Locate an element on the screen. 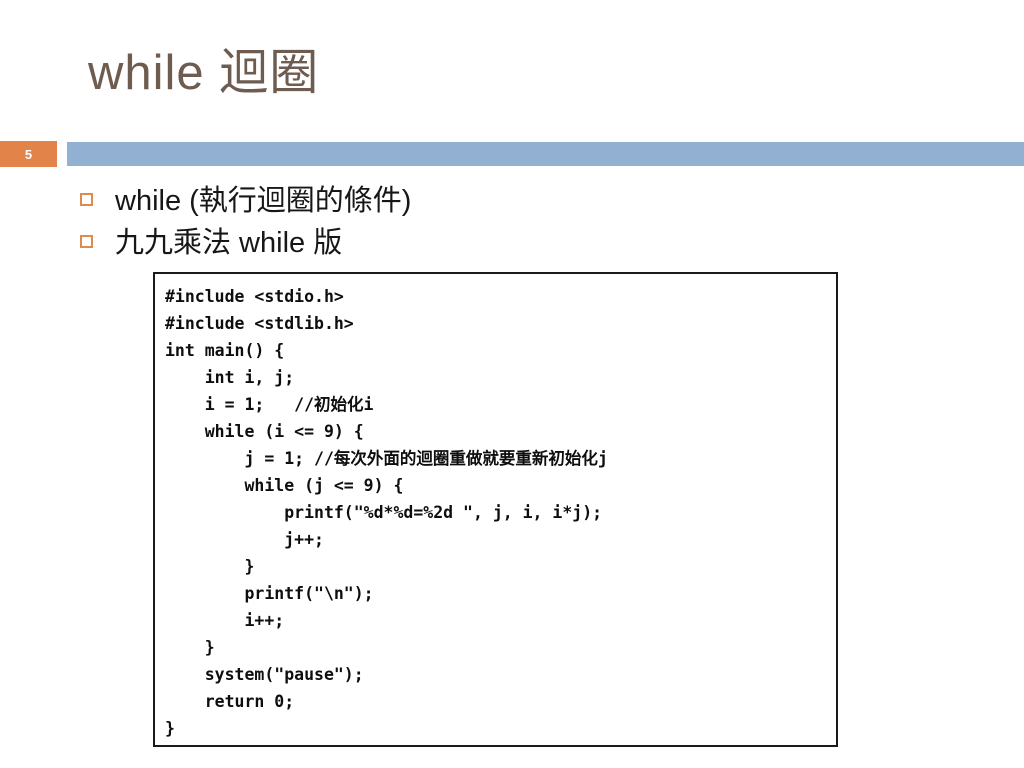  bullet-list: while (執行迴圈的條件) 九九乘法 while 版 is located at coordinates (530, 223).